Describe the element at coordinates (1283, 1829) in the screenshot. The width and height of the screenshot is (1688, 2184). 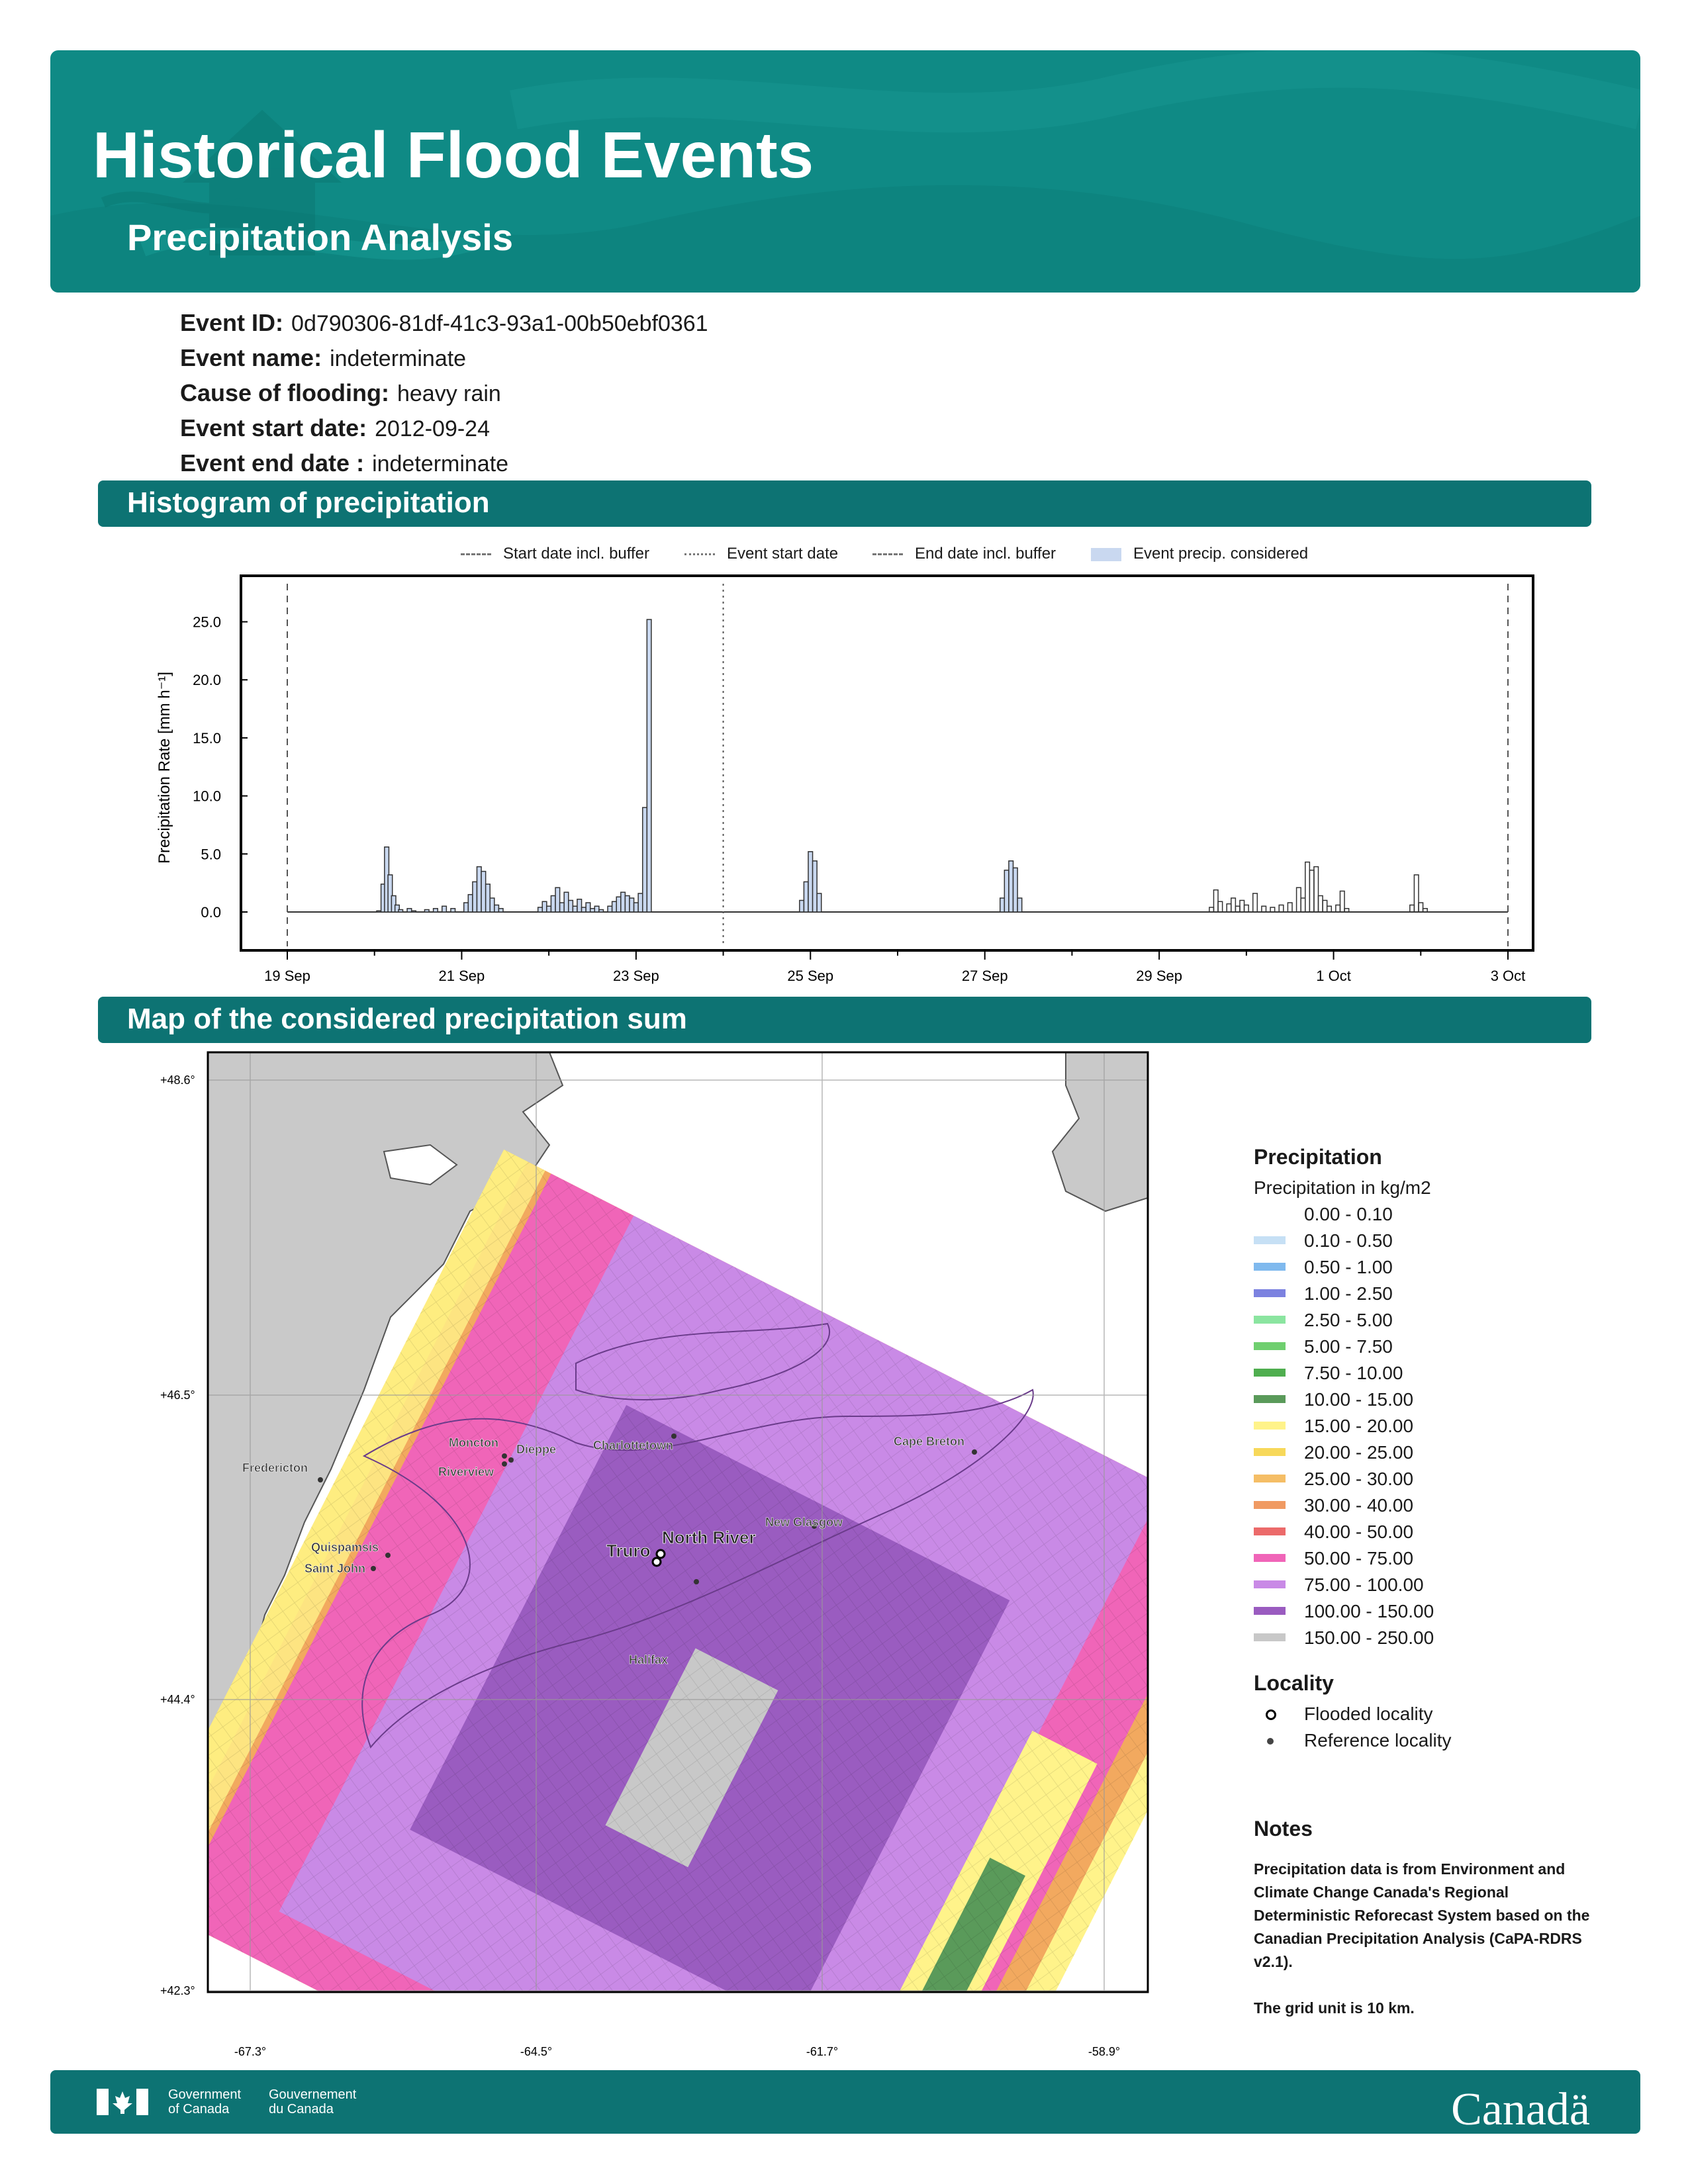
I see `notes-title: Notes` at that location.